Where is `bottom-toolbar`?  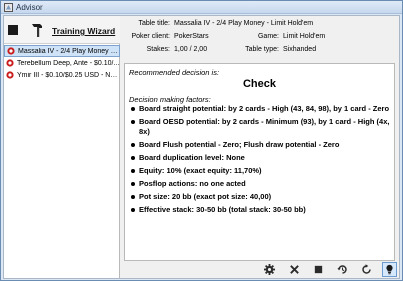 bottom-toolbar is located at coordinates (260, 270).